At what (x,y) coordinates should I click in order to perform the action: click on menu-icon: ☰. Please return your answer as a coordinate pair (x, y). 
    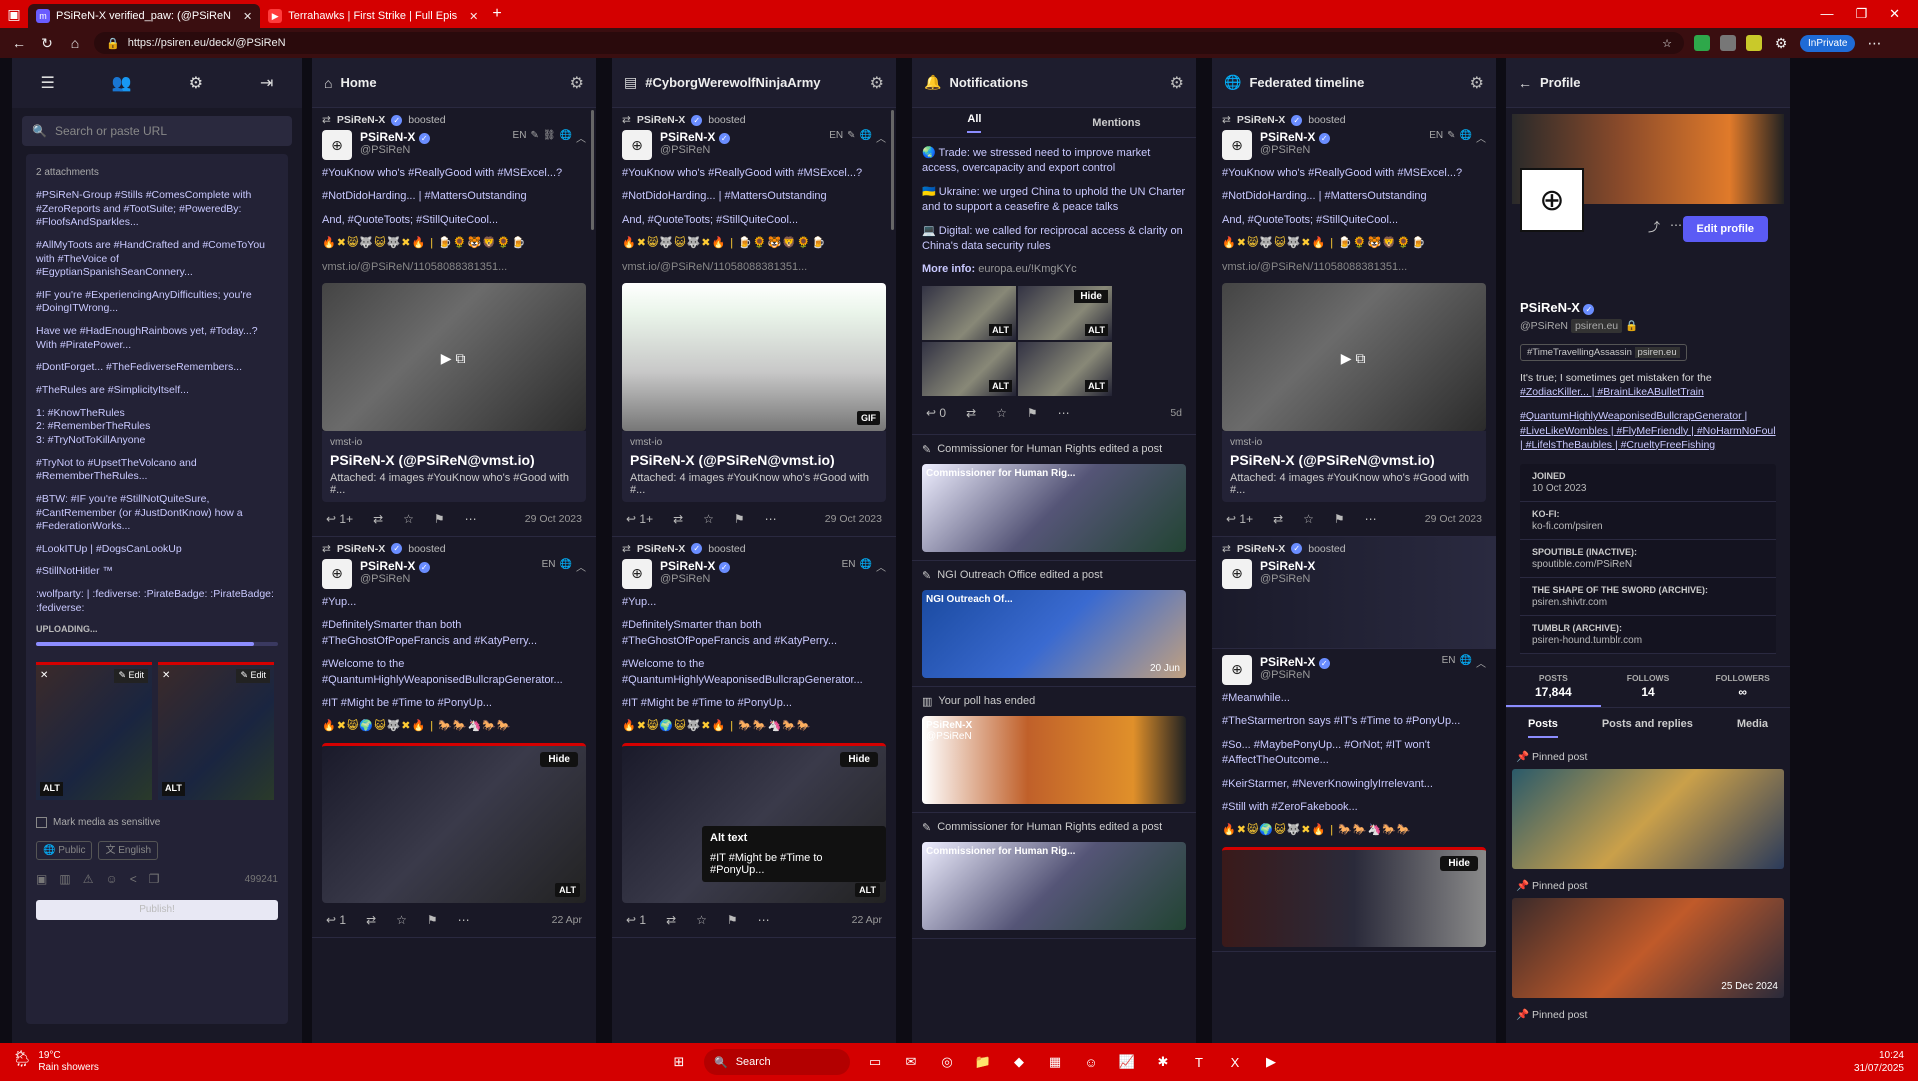
    Looking at the image, I should click on (47, 83).